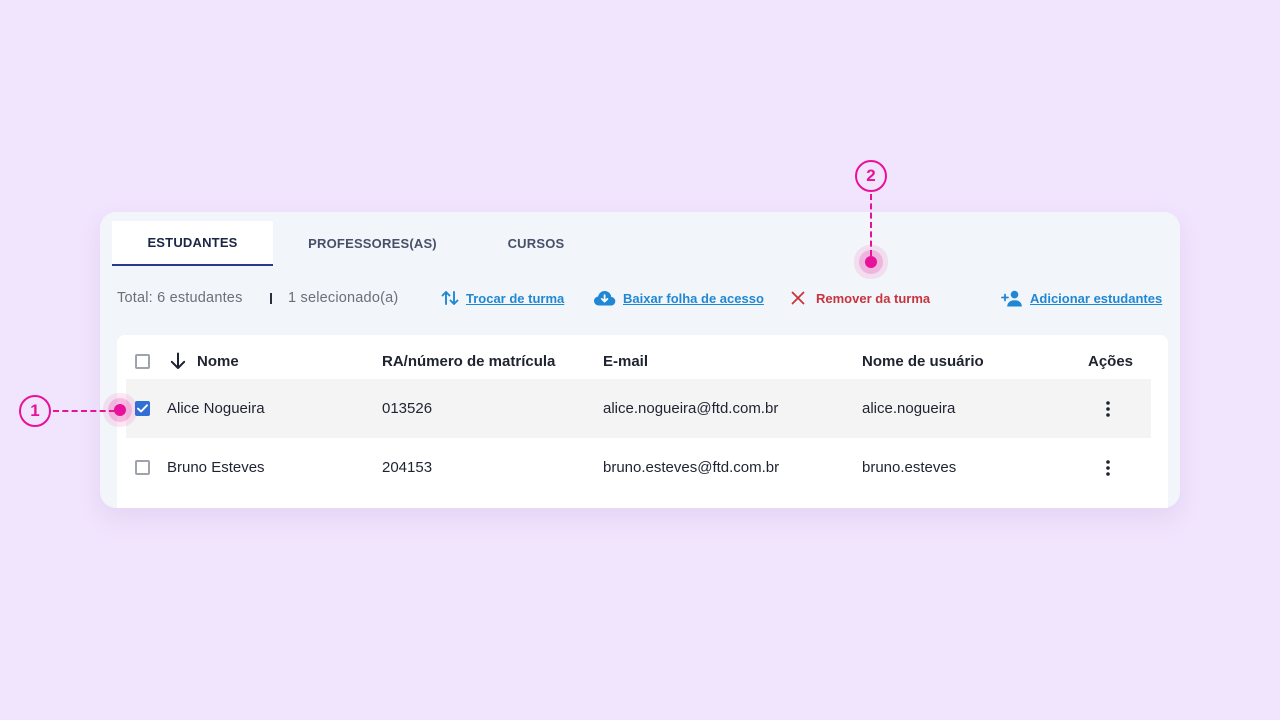 Image resolution: width=1280 pixels, height=720 pixels. I want to click on cloud-download-icon, so click(604, 298).